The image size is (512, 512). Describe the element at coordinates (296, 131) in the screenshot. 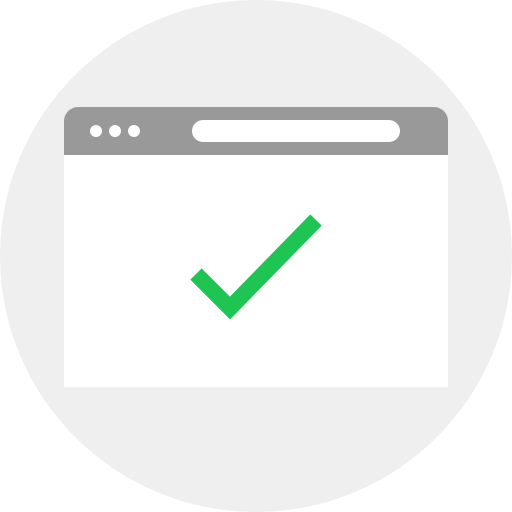

I see `address-bar` at that location.